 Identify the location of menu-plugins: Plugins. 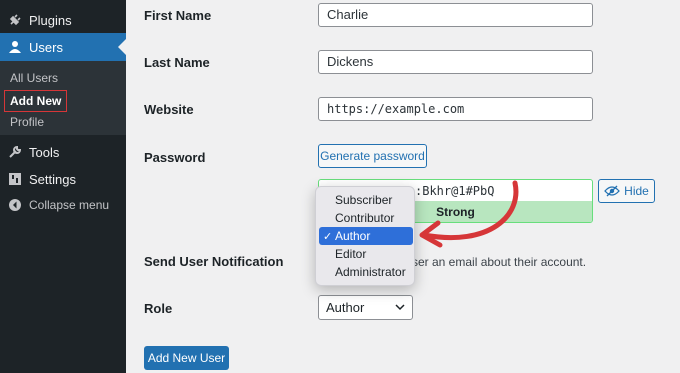
(63, 20).